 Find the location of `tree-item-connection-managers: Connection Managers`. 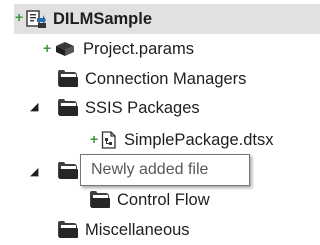

tree-item-connection-managers: Connection Managers is located at coordinates (152, 79).